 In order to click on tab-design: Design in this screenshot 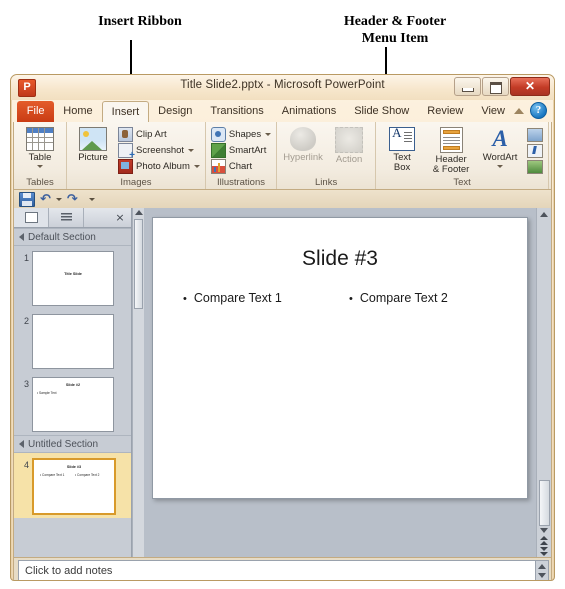, I will do `click(175, 111)`.